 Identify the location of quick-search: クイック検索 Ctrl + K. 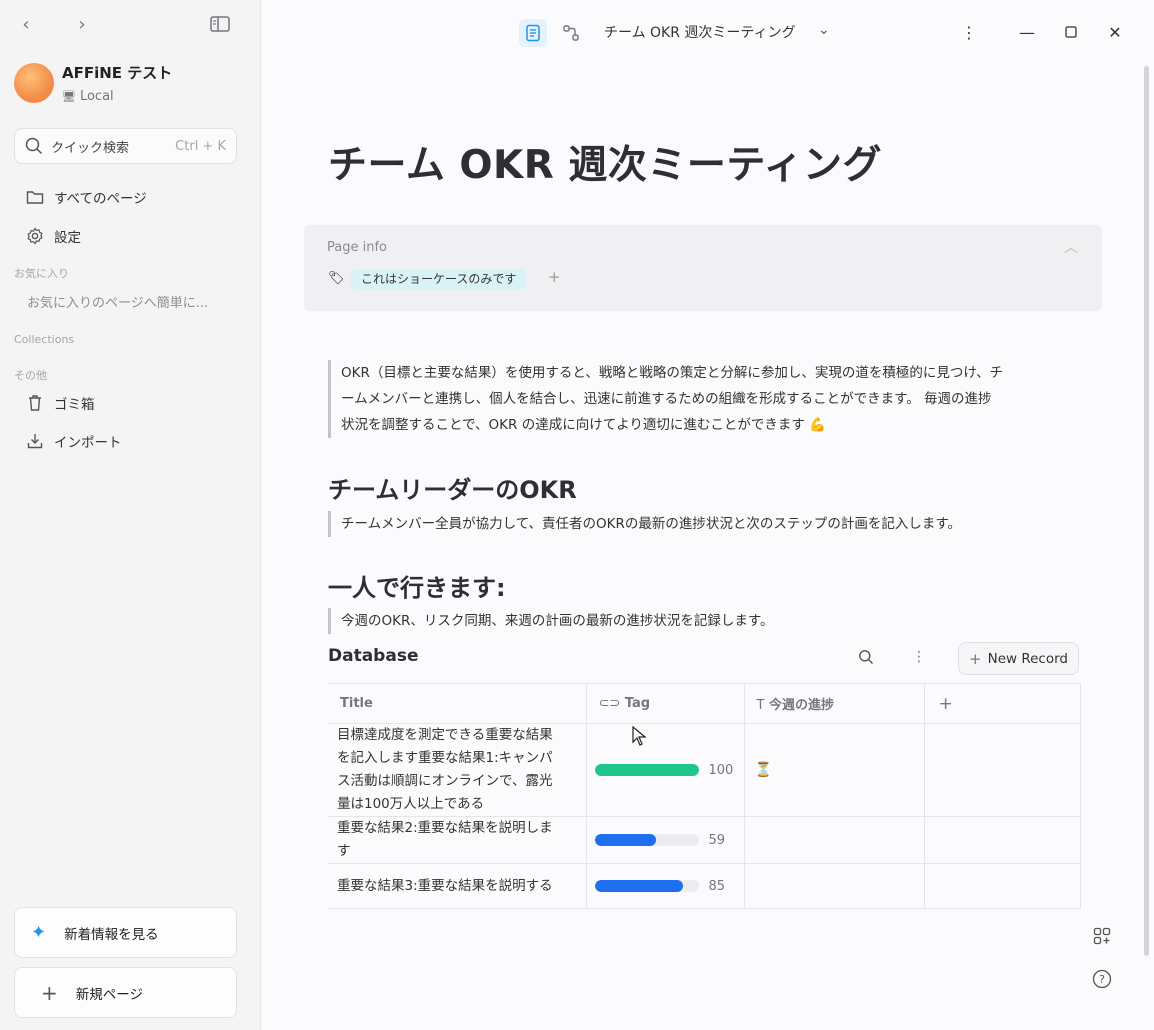
(125, 146).